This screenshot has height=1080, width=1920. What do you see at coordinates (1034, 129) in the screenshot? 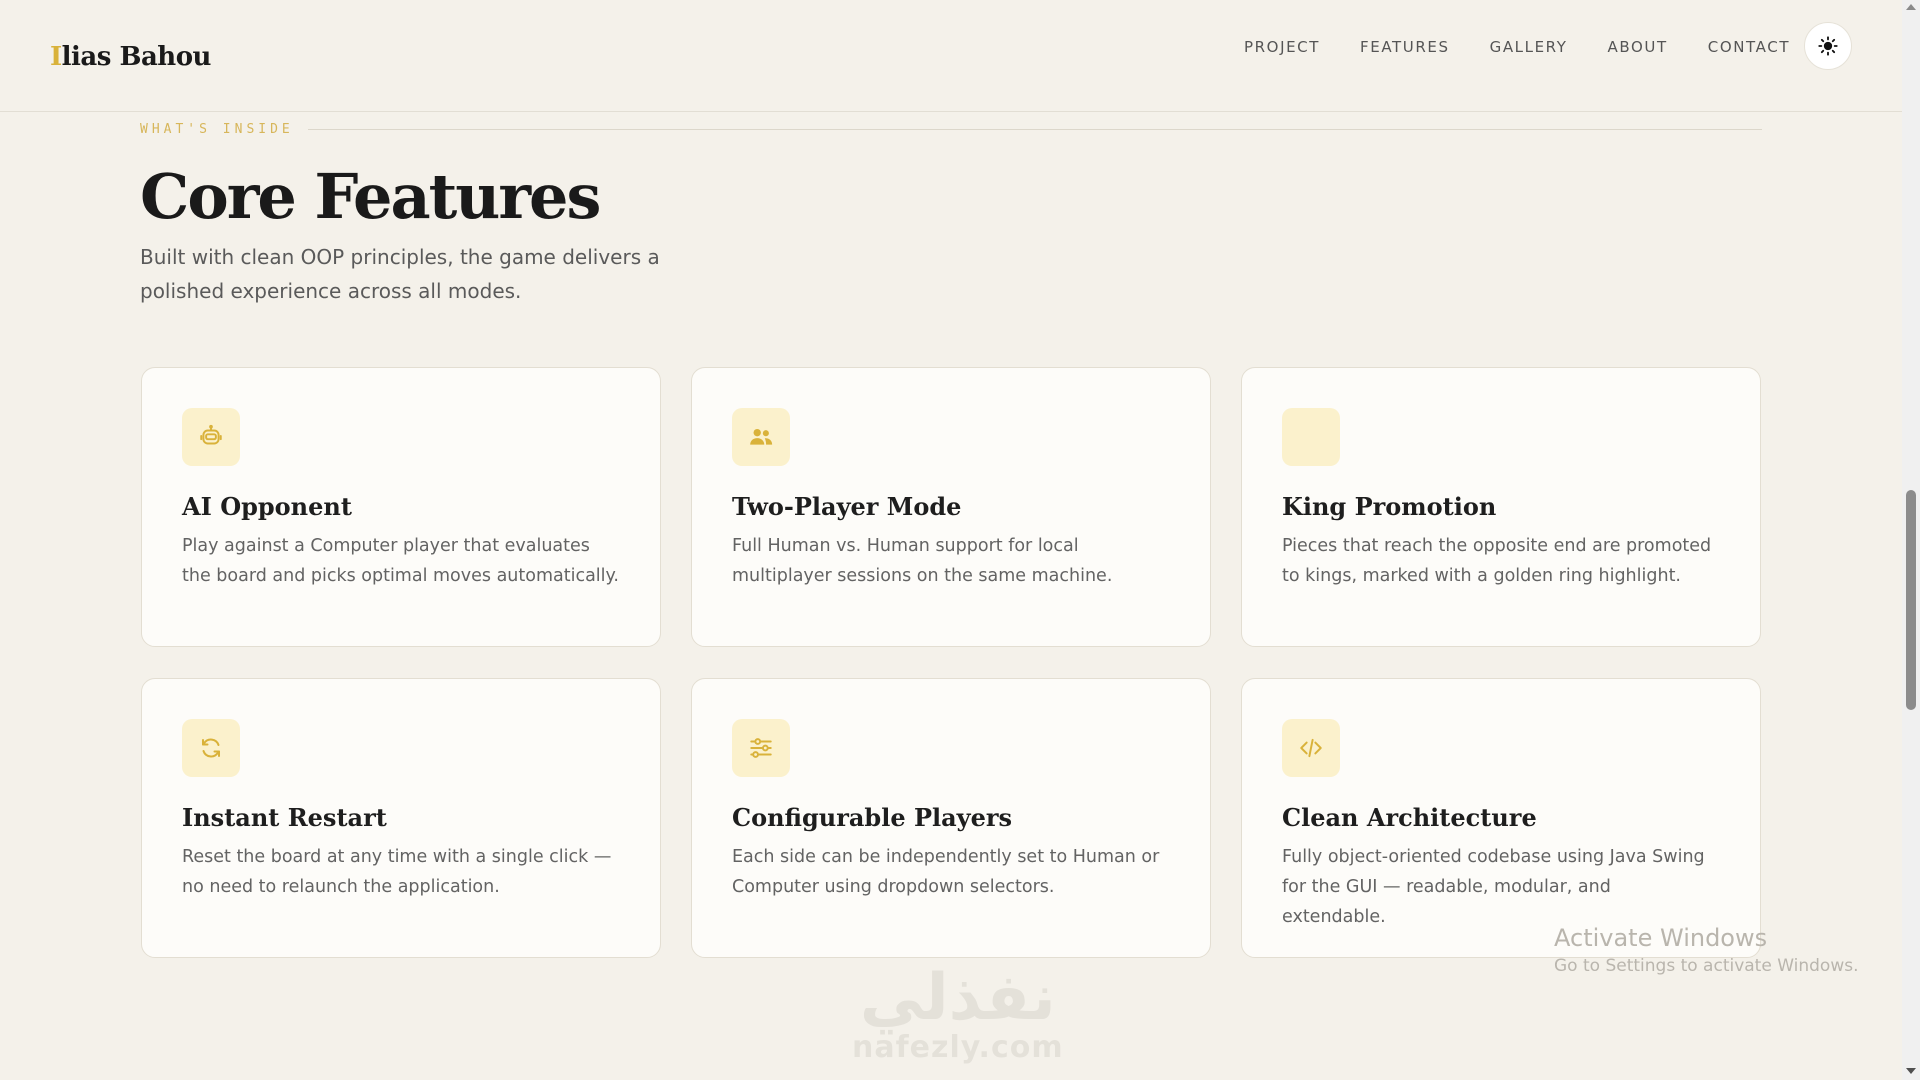
I see `eyebrow-divider` at bounding box center [1034, 129].